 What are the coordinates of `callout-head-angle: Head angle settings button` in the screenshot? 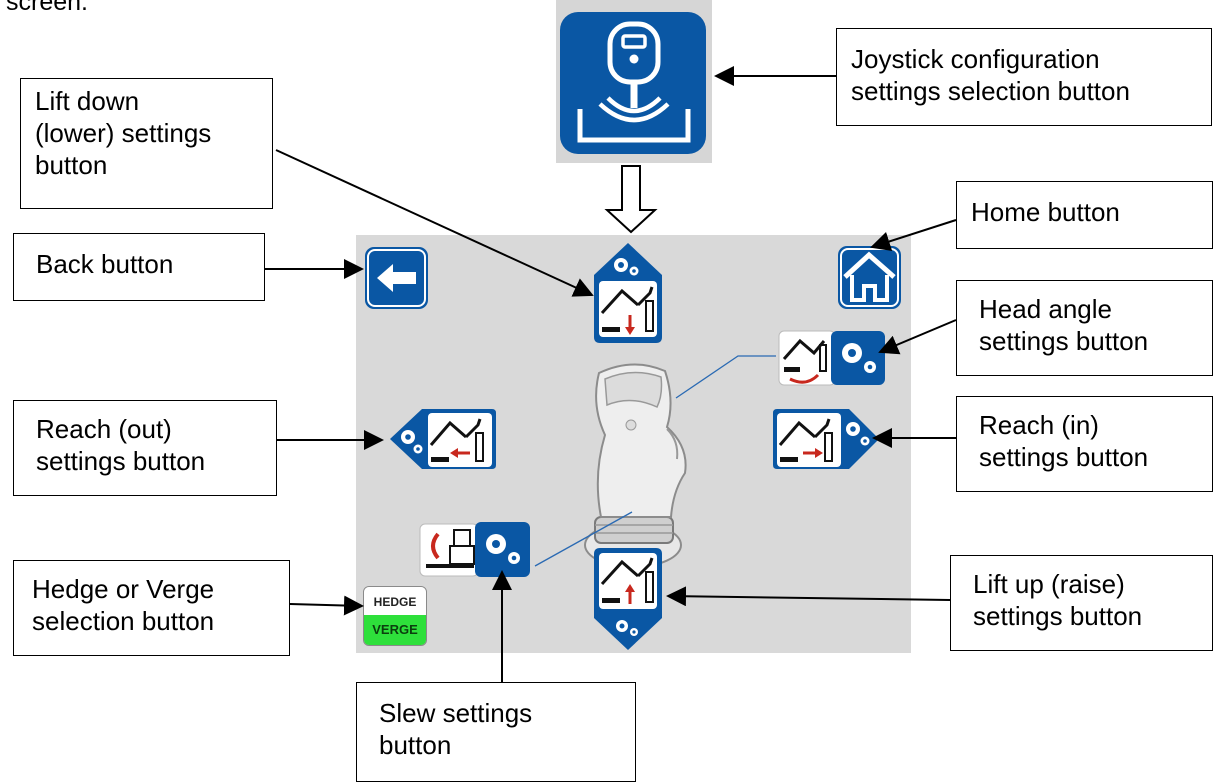 It's located at (1084, 328).